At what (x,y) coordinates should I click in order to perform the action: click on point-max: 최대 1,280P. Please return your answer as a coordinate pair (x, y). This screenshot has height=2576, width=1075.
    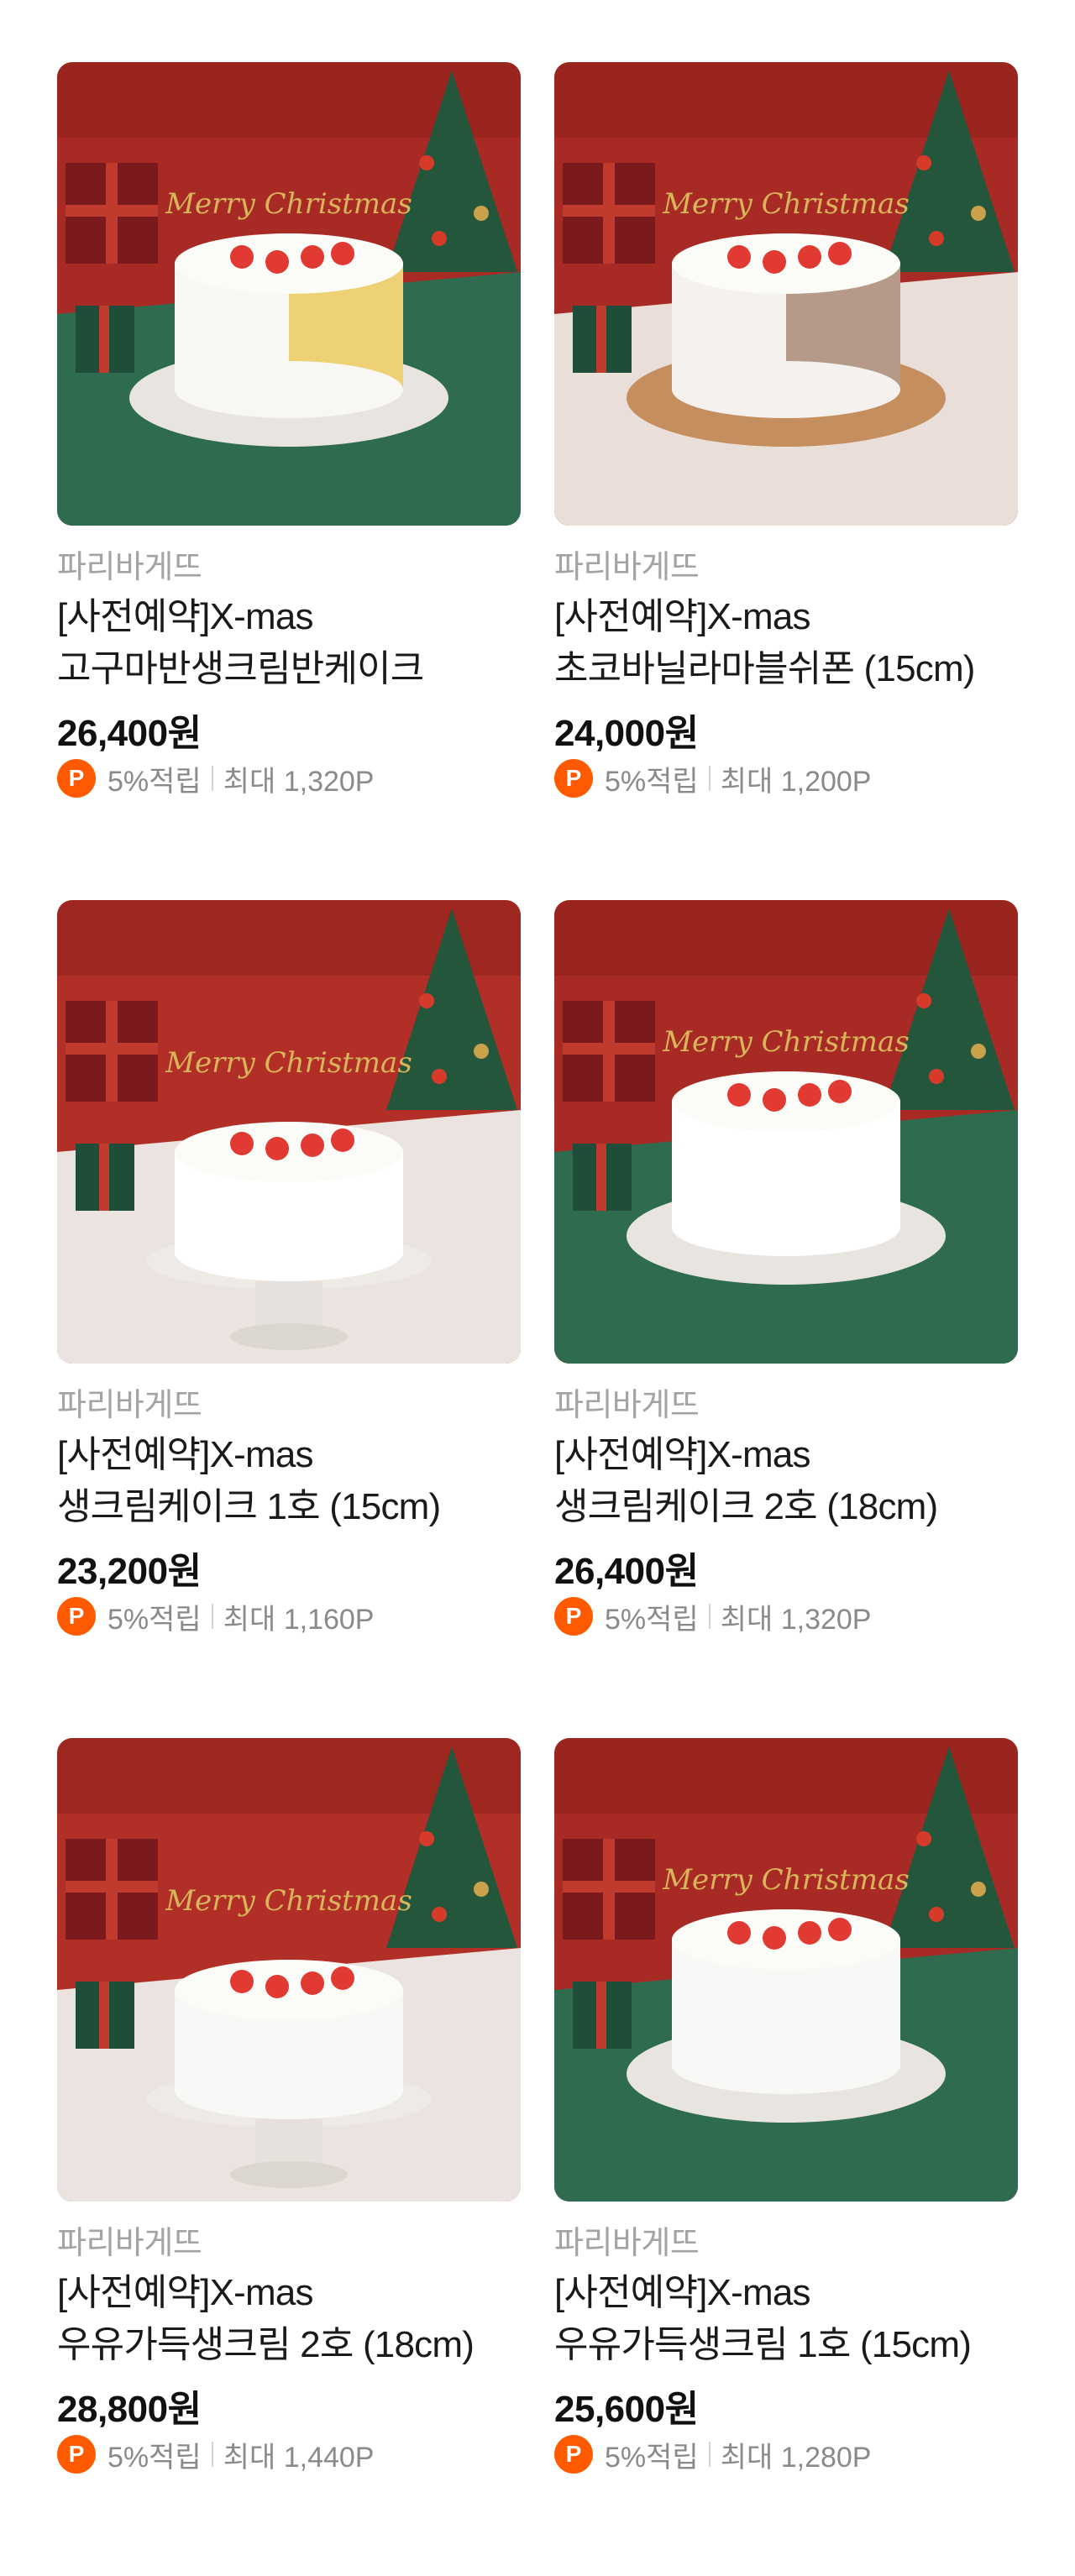
    Looking at the image, I should click on (796, 2457).